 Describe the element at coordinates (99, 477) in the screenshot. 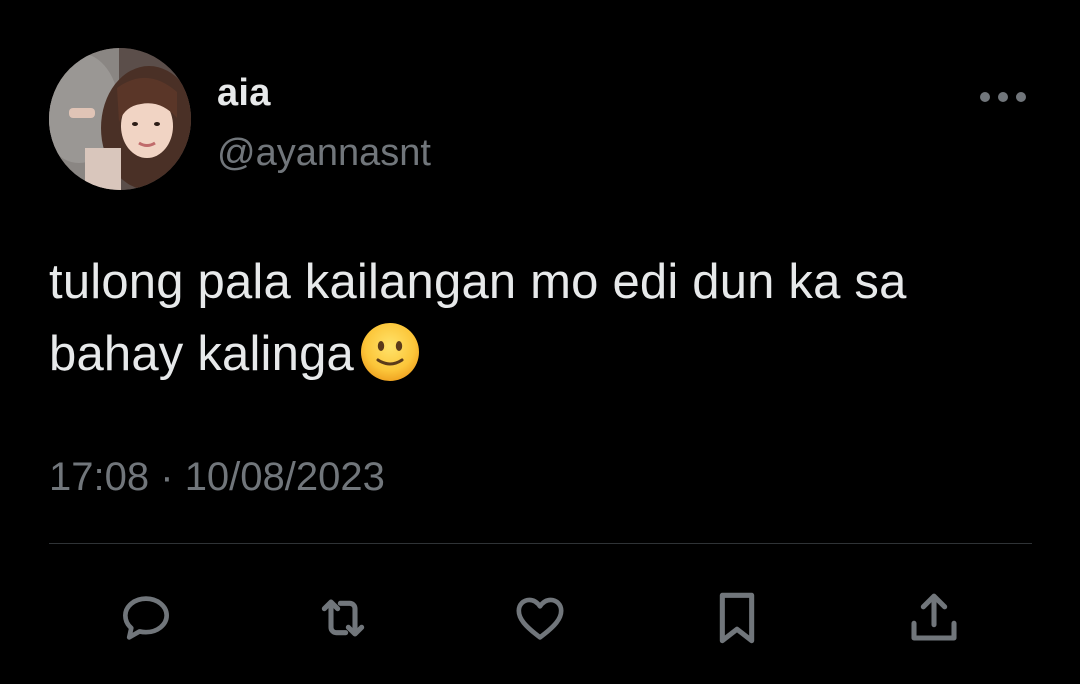

I see `tweet-time: 17:08` at that location.